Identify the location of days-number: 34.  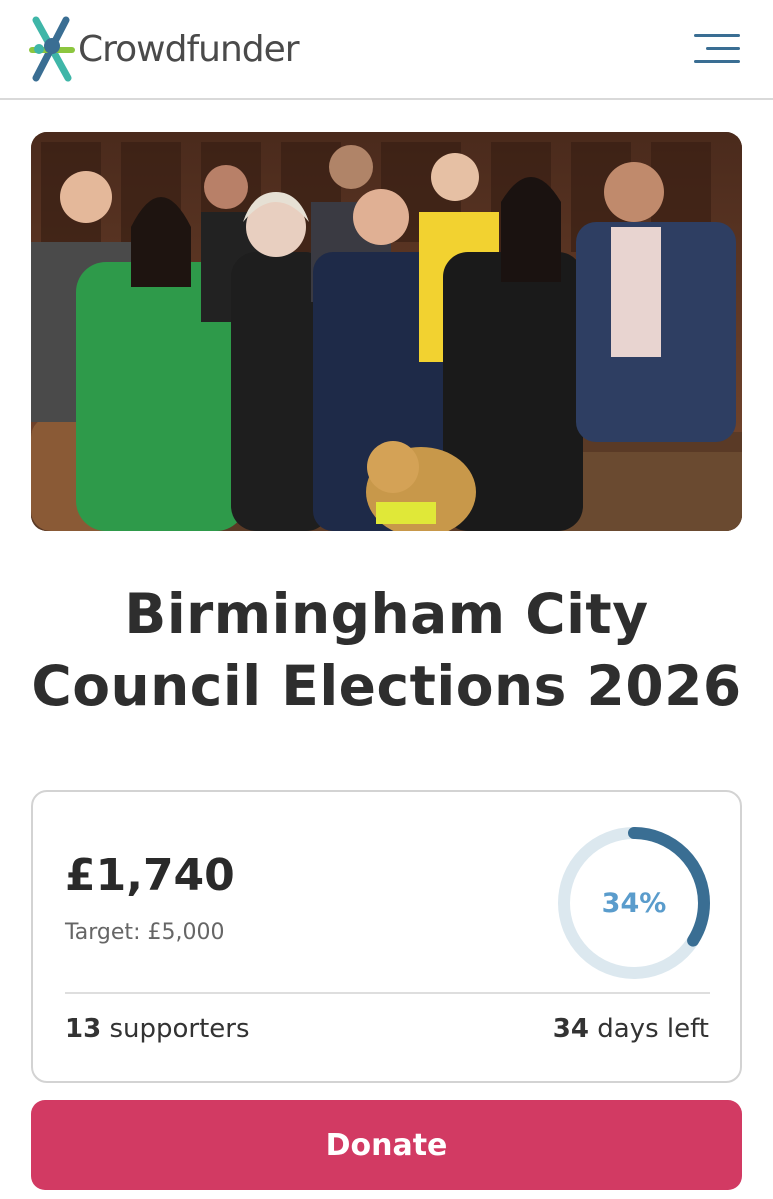
(570, 1029).